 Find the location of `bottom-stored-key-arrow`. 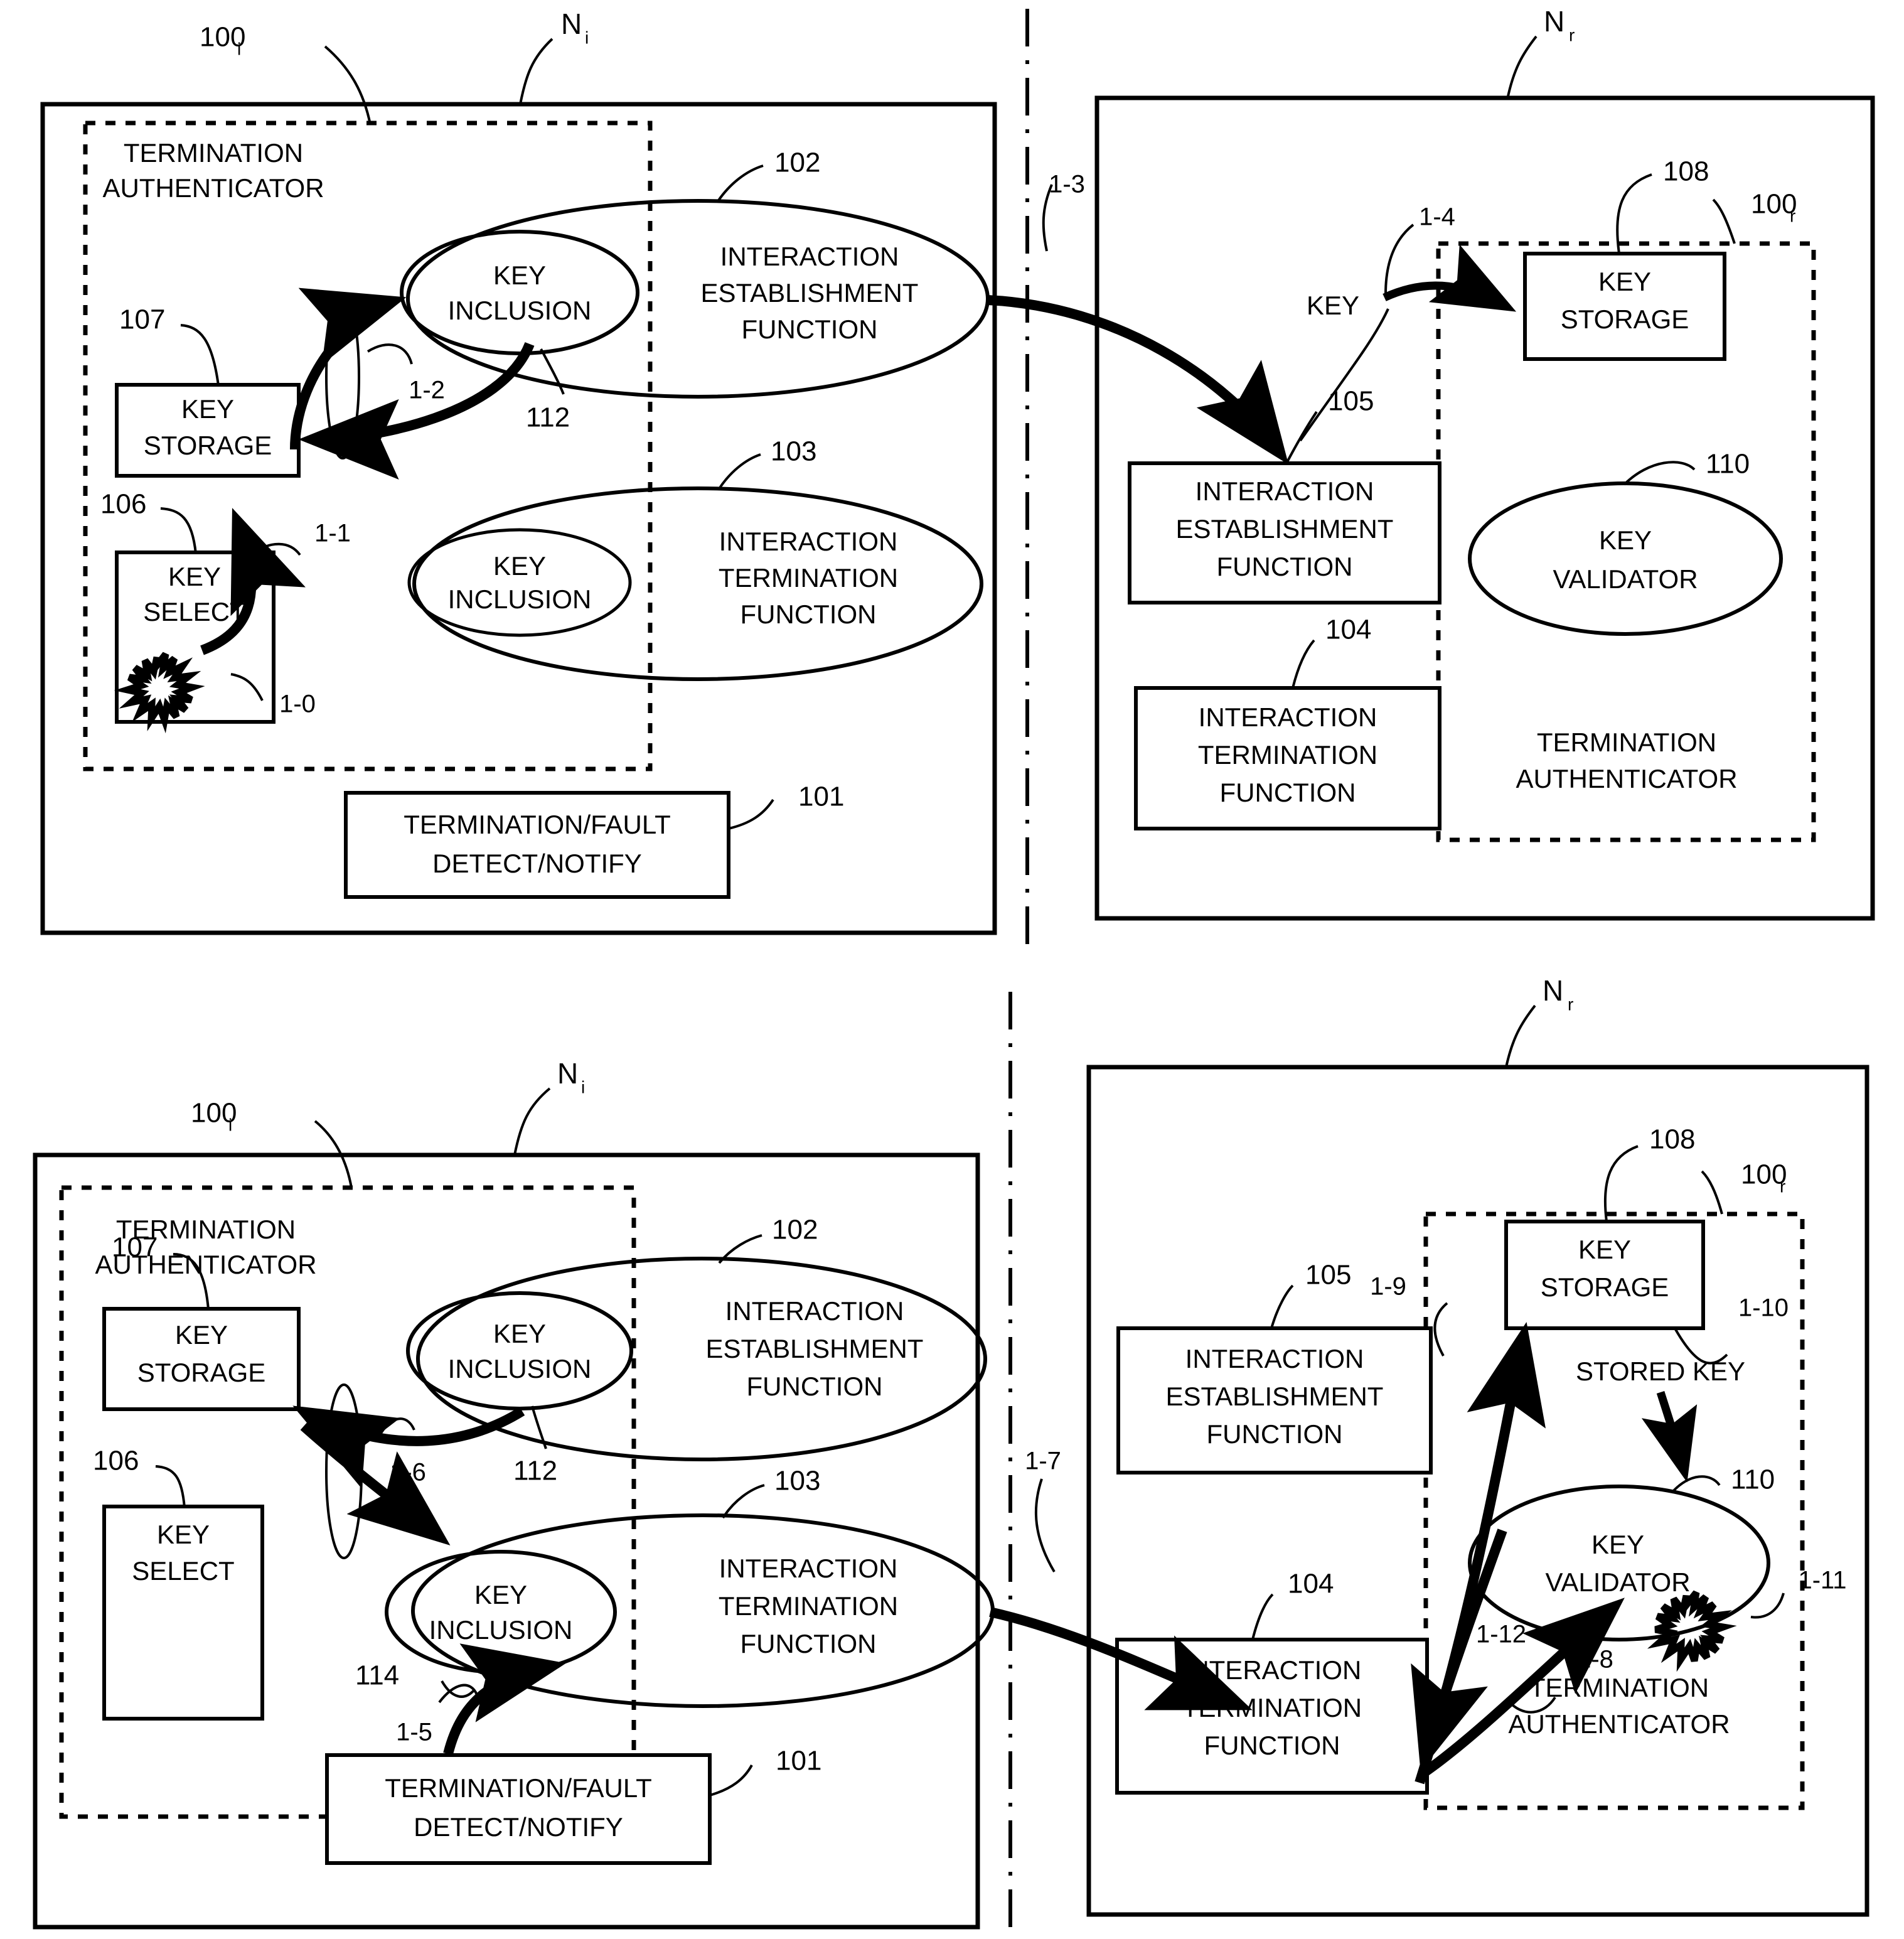

bottom-stored-key-arrow is located at coordinates (1669, 1437).